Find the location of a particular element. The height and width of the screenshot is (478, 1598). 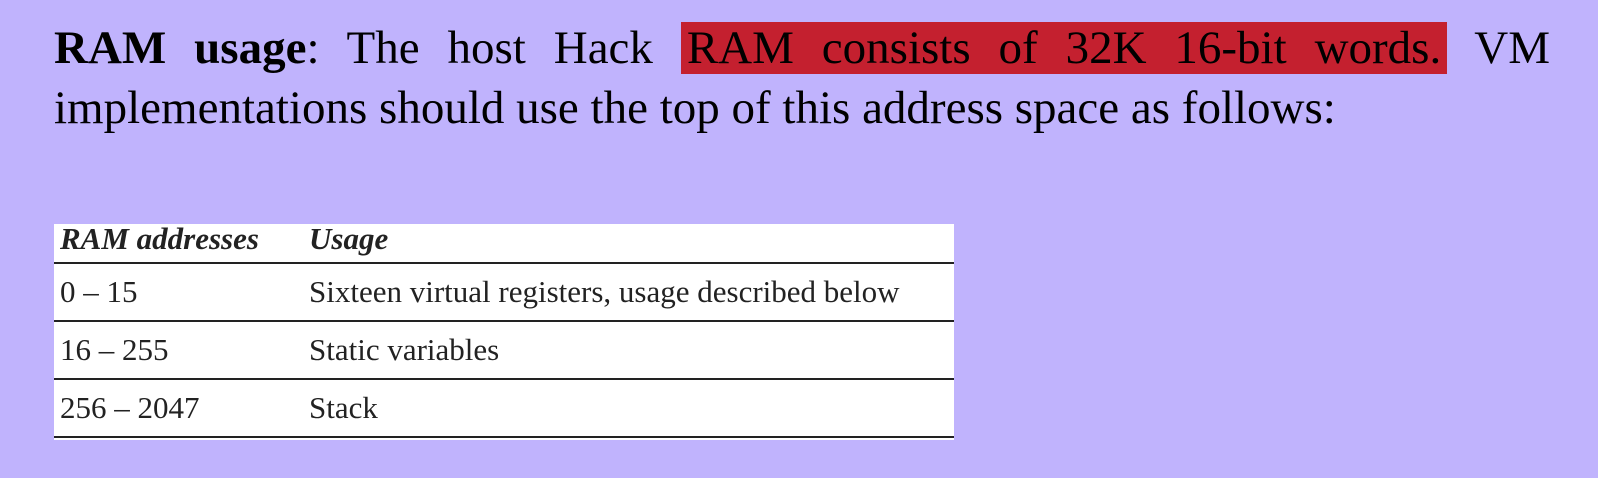

highlighted-text: RAM consists of 32K 16-bit words. is located at coordinates (1064, 48).